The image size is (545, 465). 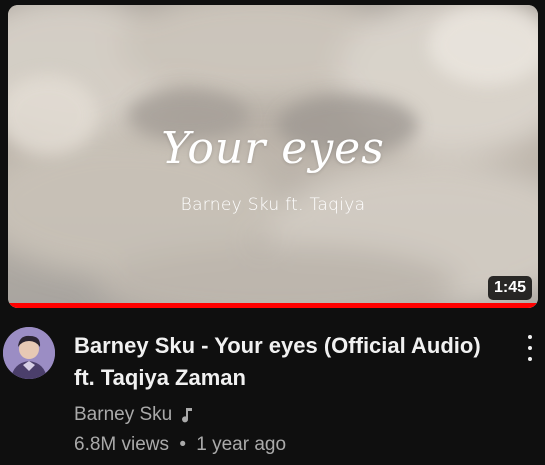 I want to click on thumbnail-title-text: Your eyes, so click(x=273, y=148).